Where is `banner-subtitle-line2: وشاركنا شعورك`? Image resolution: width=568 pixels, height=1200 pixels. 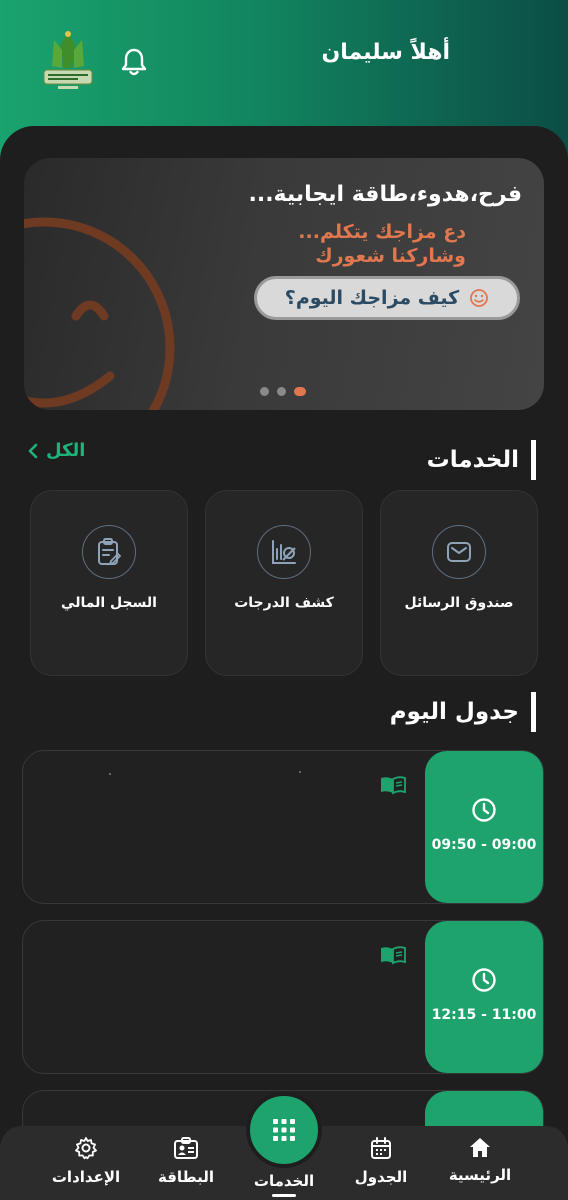 banner-subtitle-line2: وشاركنا شعورك is located at coordinates (390, 256).